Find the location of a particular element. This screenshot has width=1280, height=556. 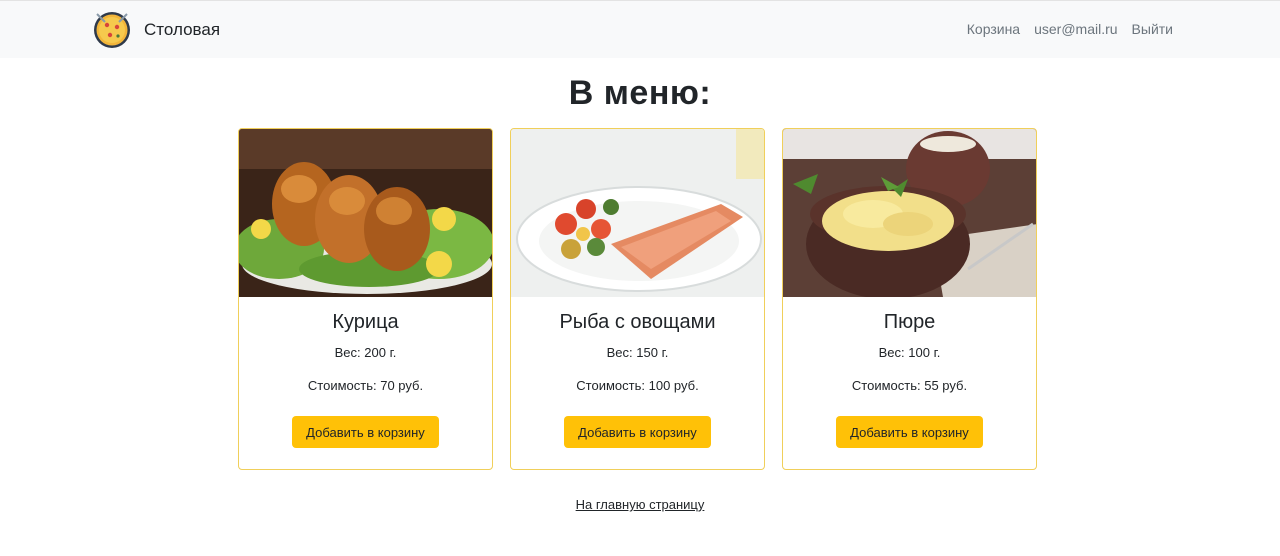

home-page-link: На главную страницу is located at coordinates (640, 504).